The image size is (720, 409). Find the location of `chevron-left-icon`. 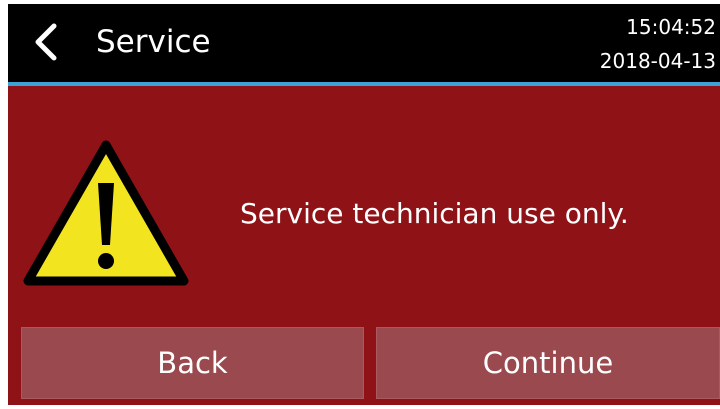

chevron-left-icon is located at coordinates (46, 42).